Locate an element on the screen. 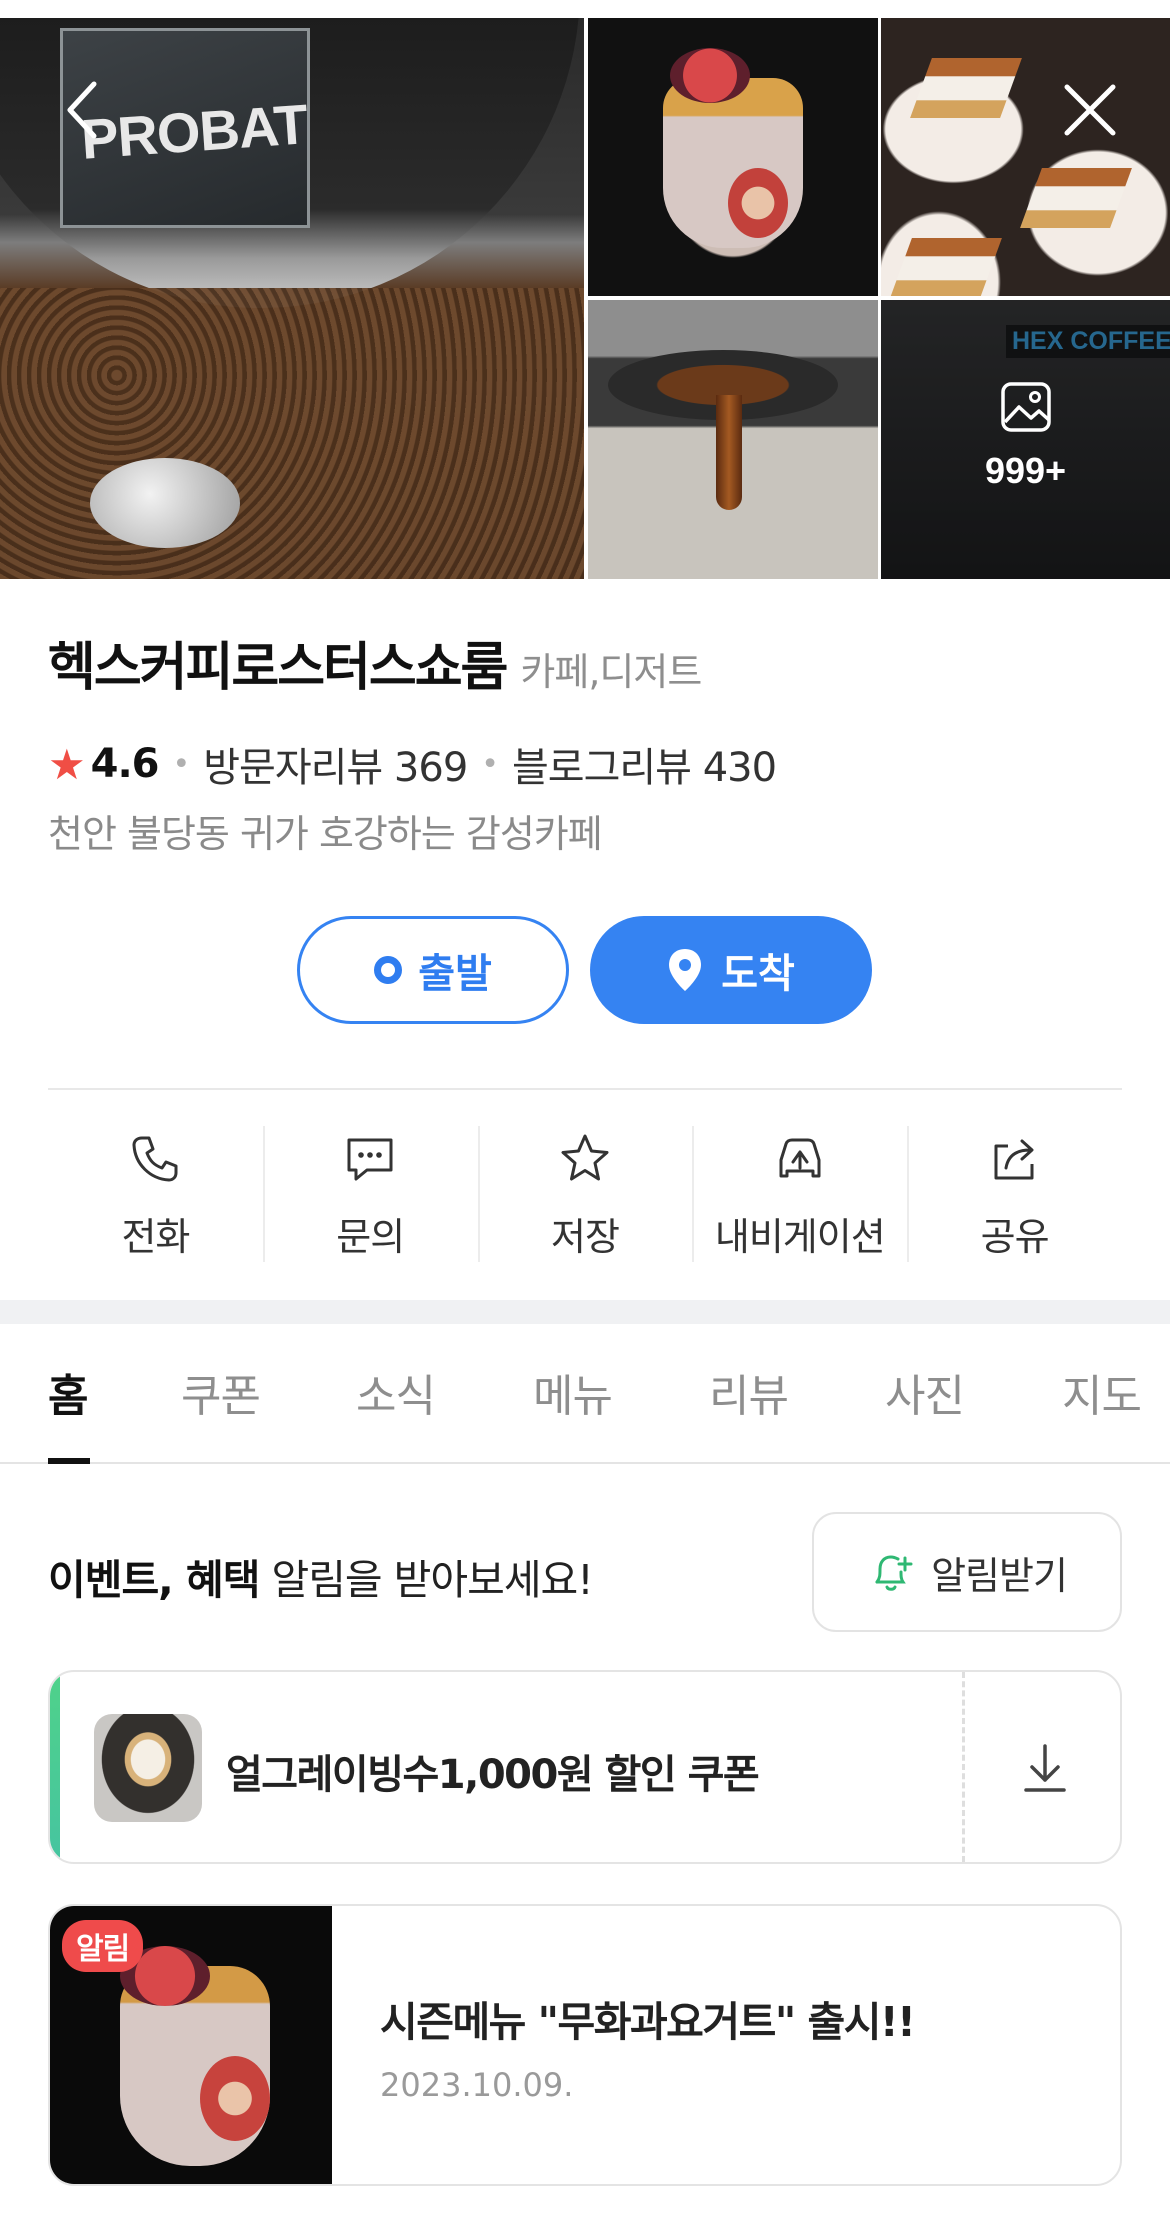 This screenshot has height=2220, width=1170. photo-dim-overlay is located at coordinates (1025, 439).